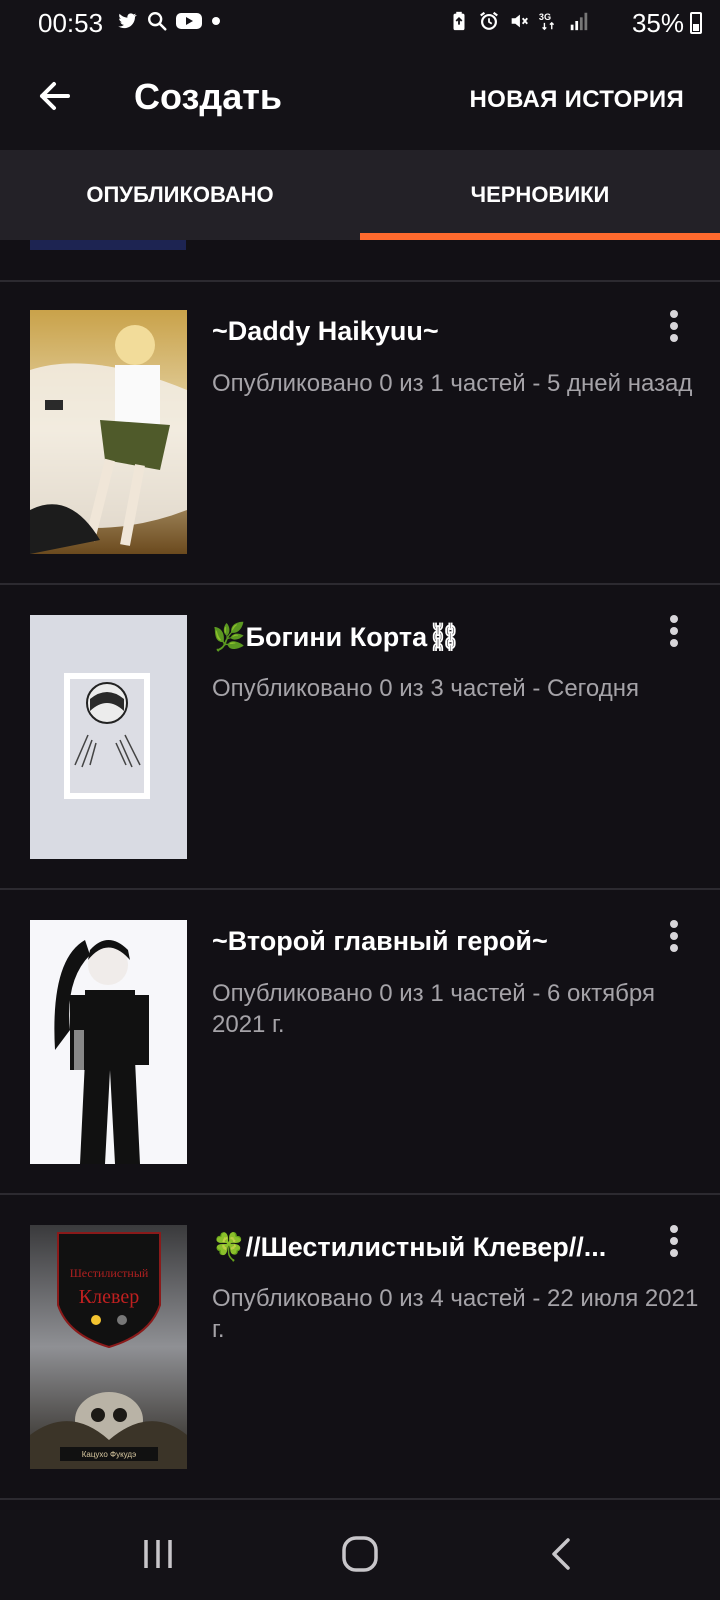  Describe the element at coordinates (189, 21) in the screenshot. I see `youtube-icon` at that location.